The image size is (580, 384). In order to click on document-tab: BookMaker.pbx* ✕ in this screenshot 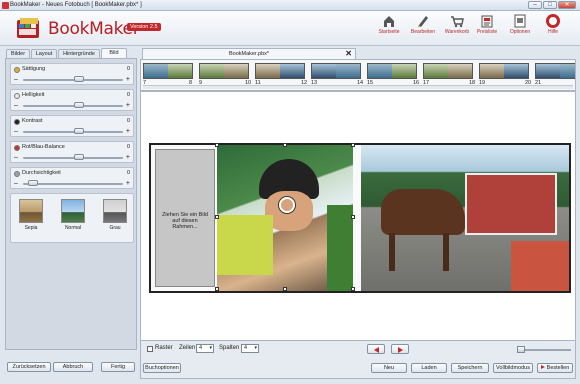, I will do `click(249, 53)`.